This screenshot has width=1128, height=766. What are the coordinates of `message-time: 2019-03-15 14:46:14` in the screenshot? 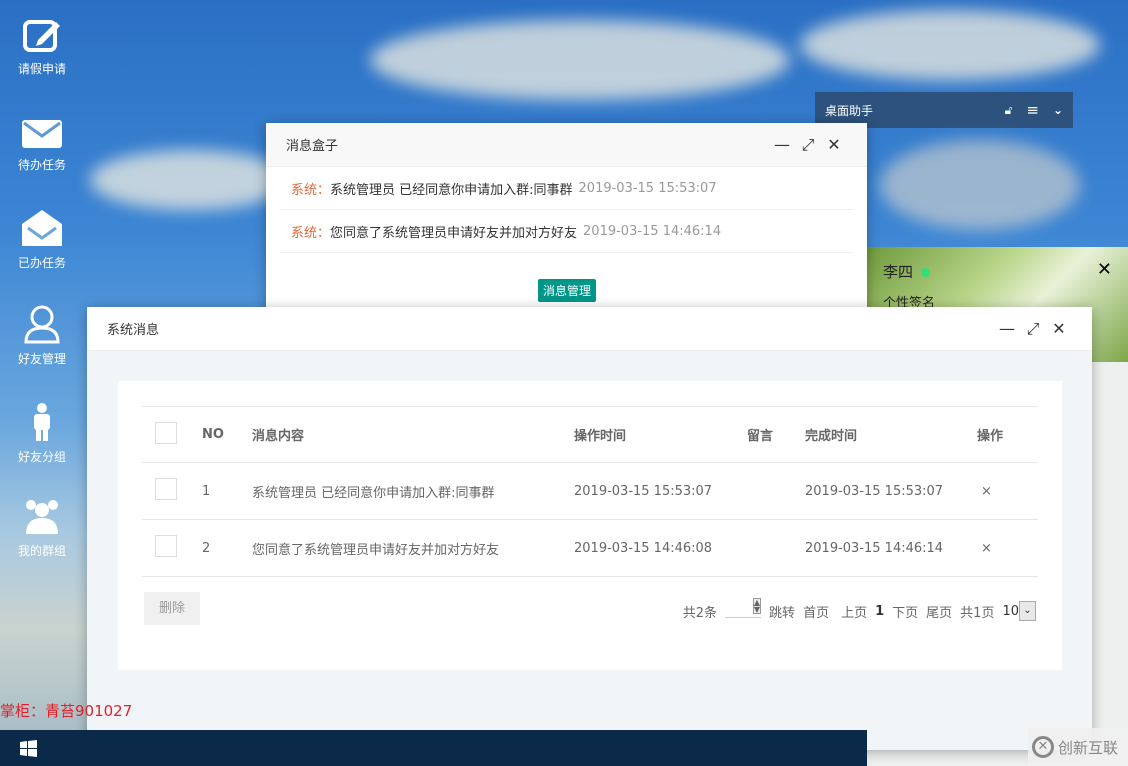 It's located at (652, 231).